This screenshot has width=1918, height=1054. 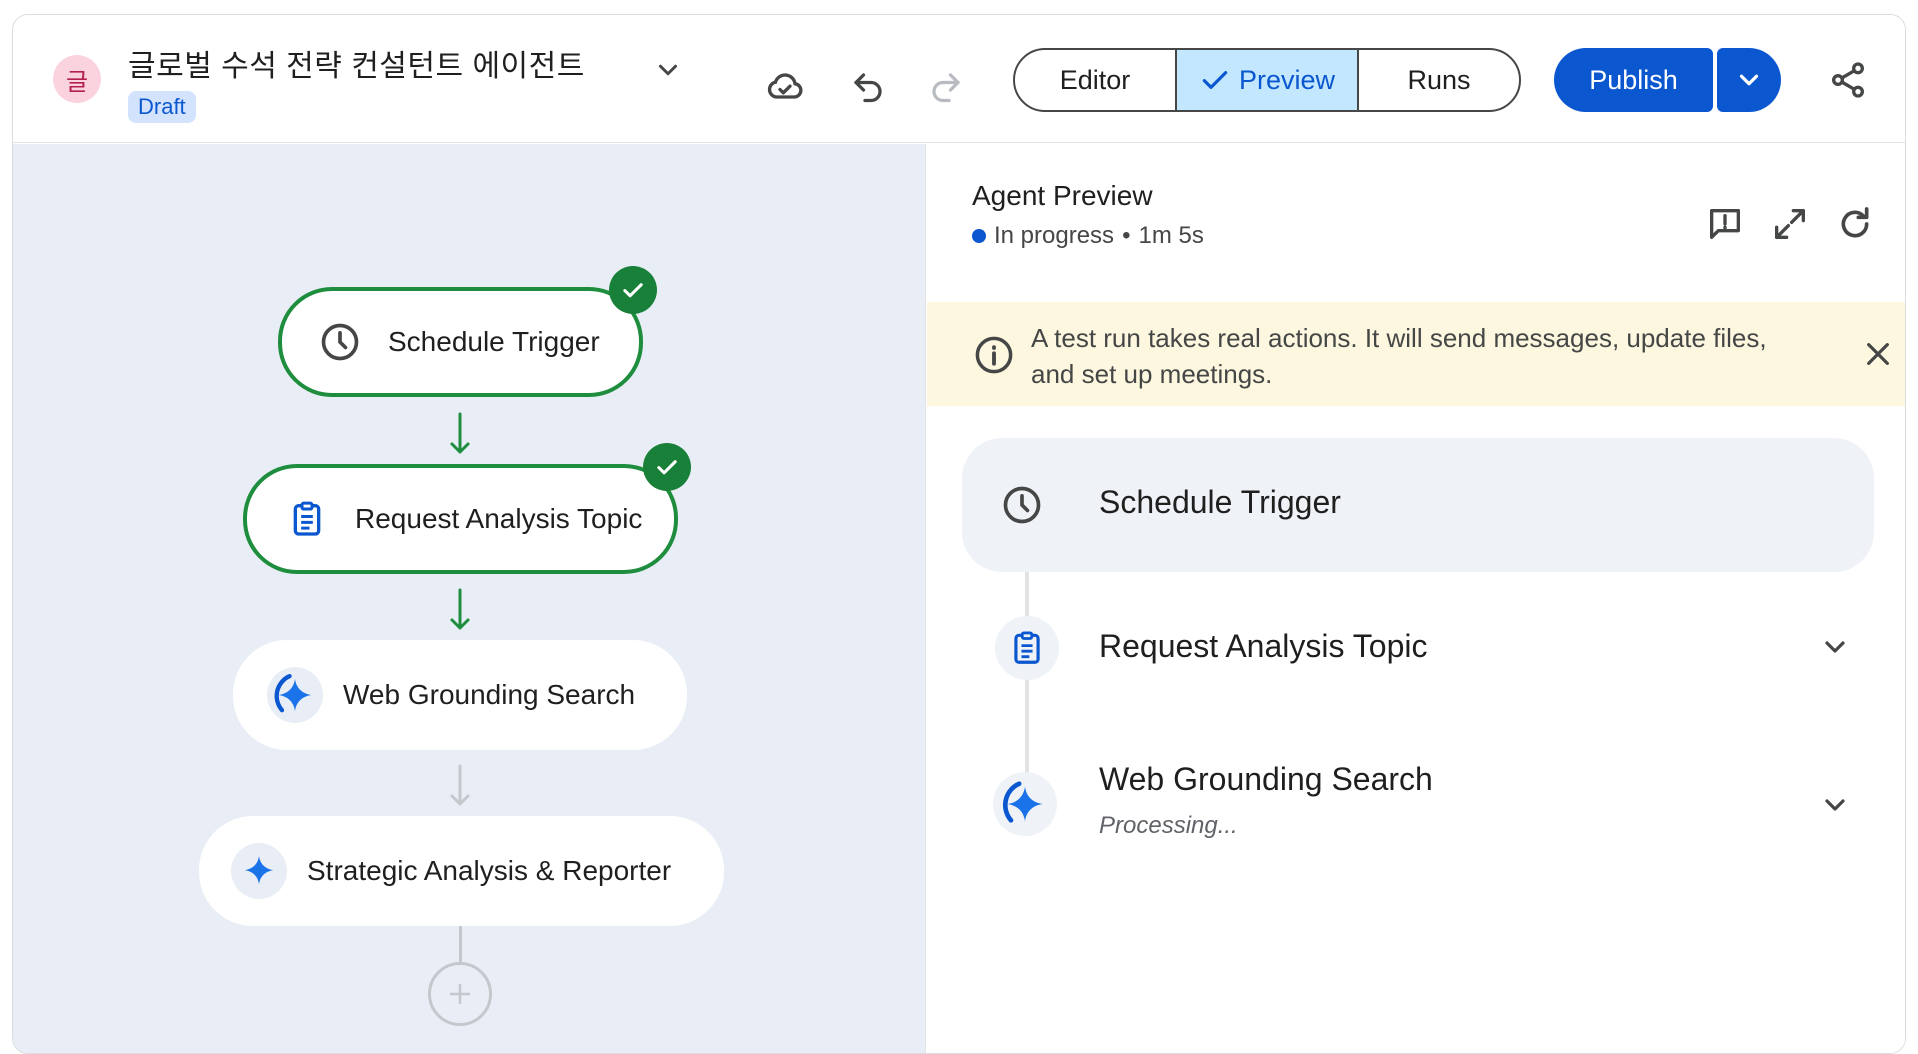 I want to click on node-label: Web Grounding Search, so click(x=489, y=694).